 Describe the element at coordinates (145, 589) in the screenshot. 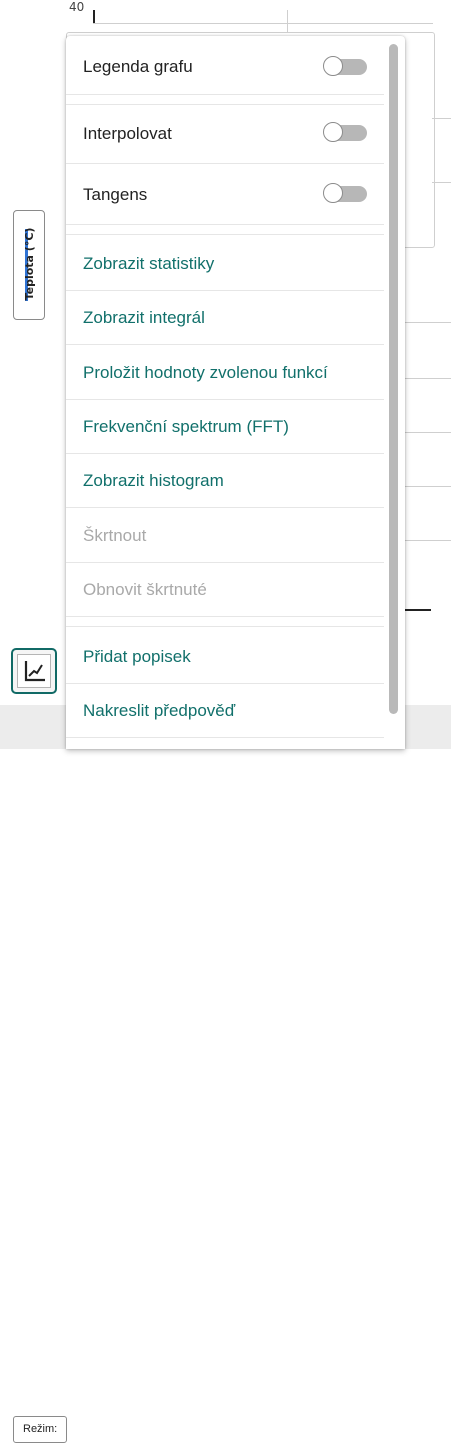

I see `menu-item-label: Obnovit škrtnuté` at that location.